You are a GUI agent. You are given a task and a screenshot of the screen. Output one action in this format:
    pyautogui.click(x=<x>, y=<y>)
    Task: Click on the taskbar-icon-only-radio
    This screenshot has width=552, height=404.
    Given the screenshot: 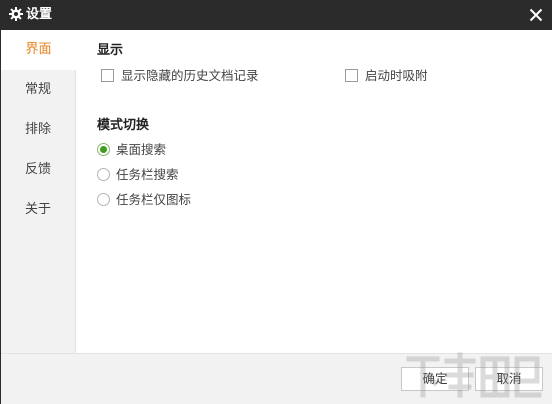 What is the action you would take?
    pyautogui.click(x=103, y=199)
    